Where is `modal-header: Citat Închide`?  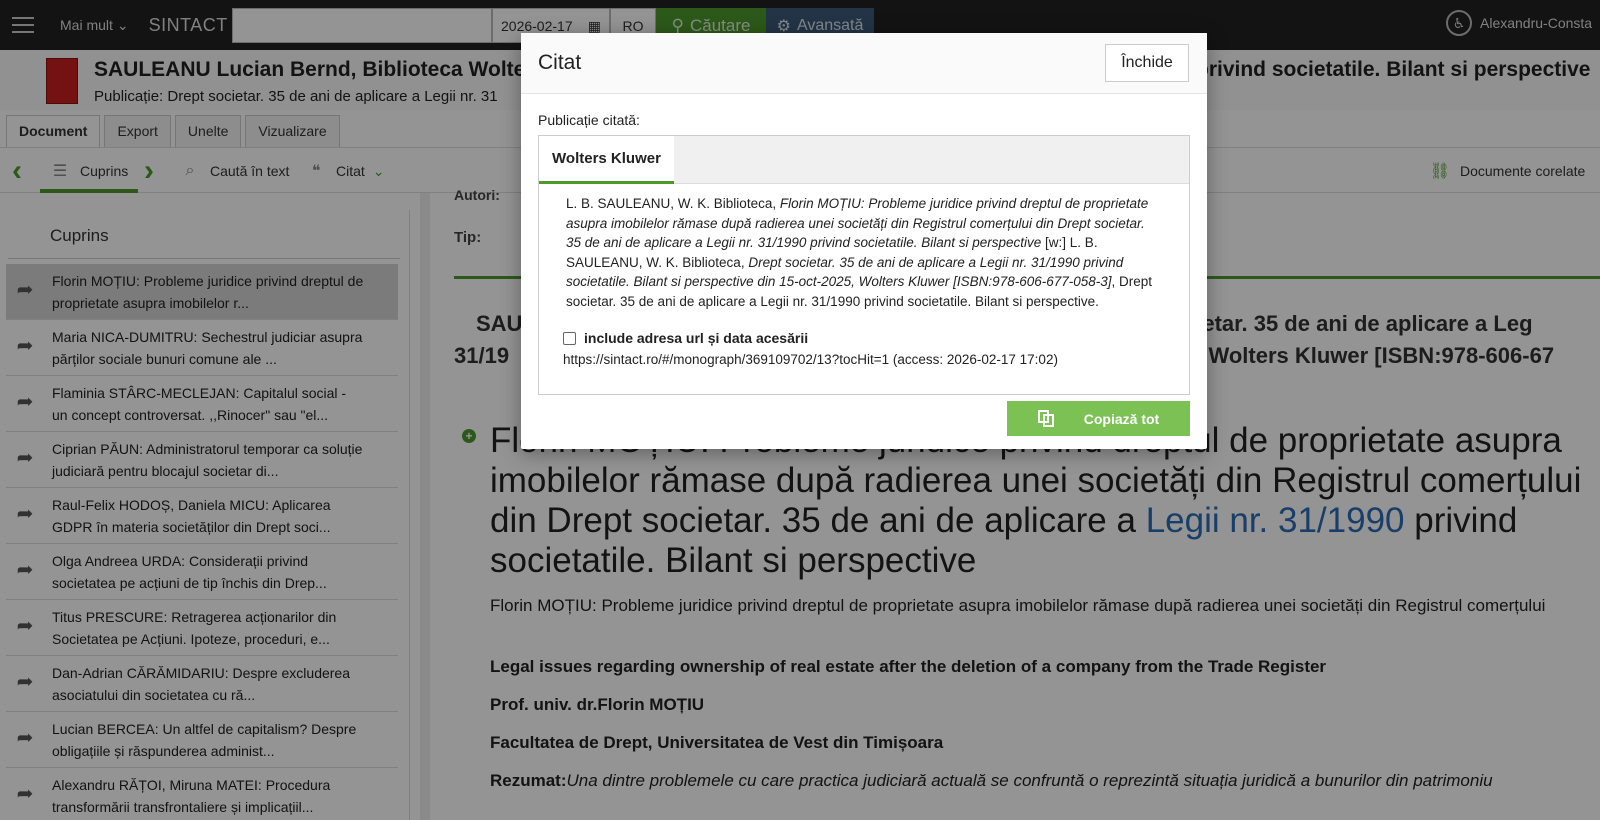 modal-header: Citat Închide is located at coordinates (864, 63).